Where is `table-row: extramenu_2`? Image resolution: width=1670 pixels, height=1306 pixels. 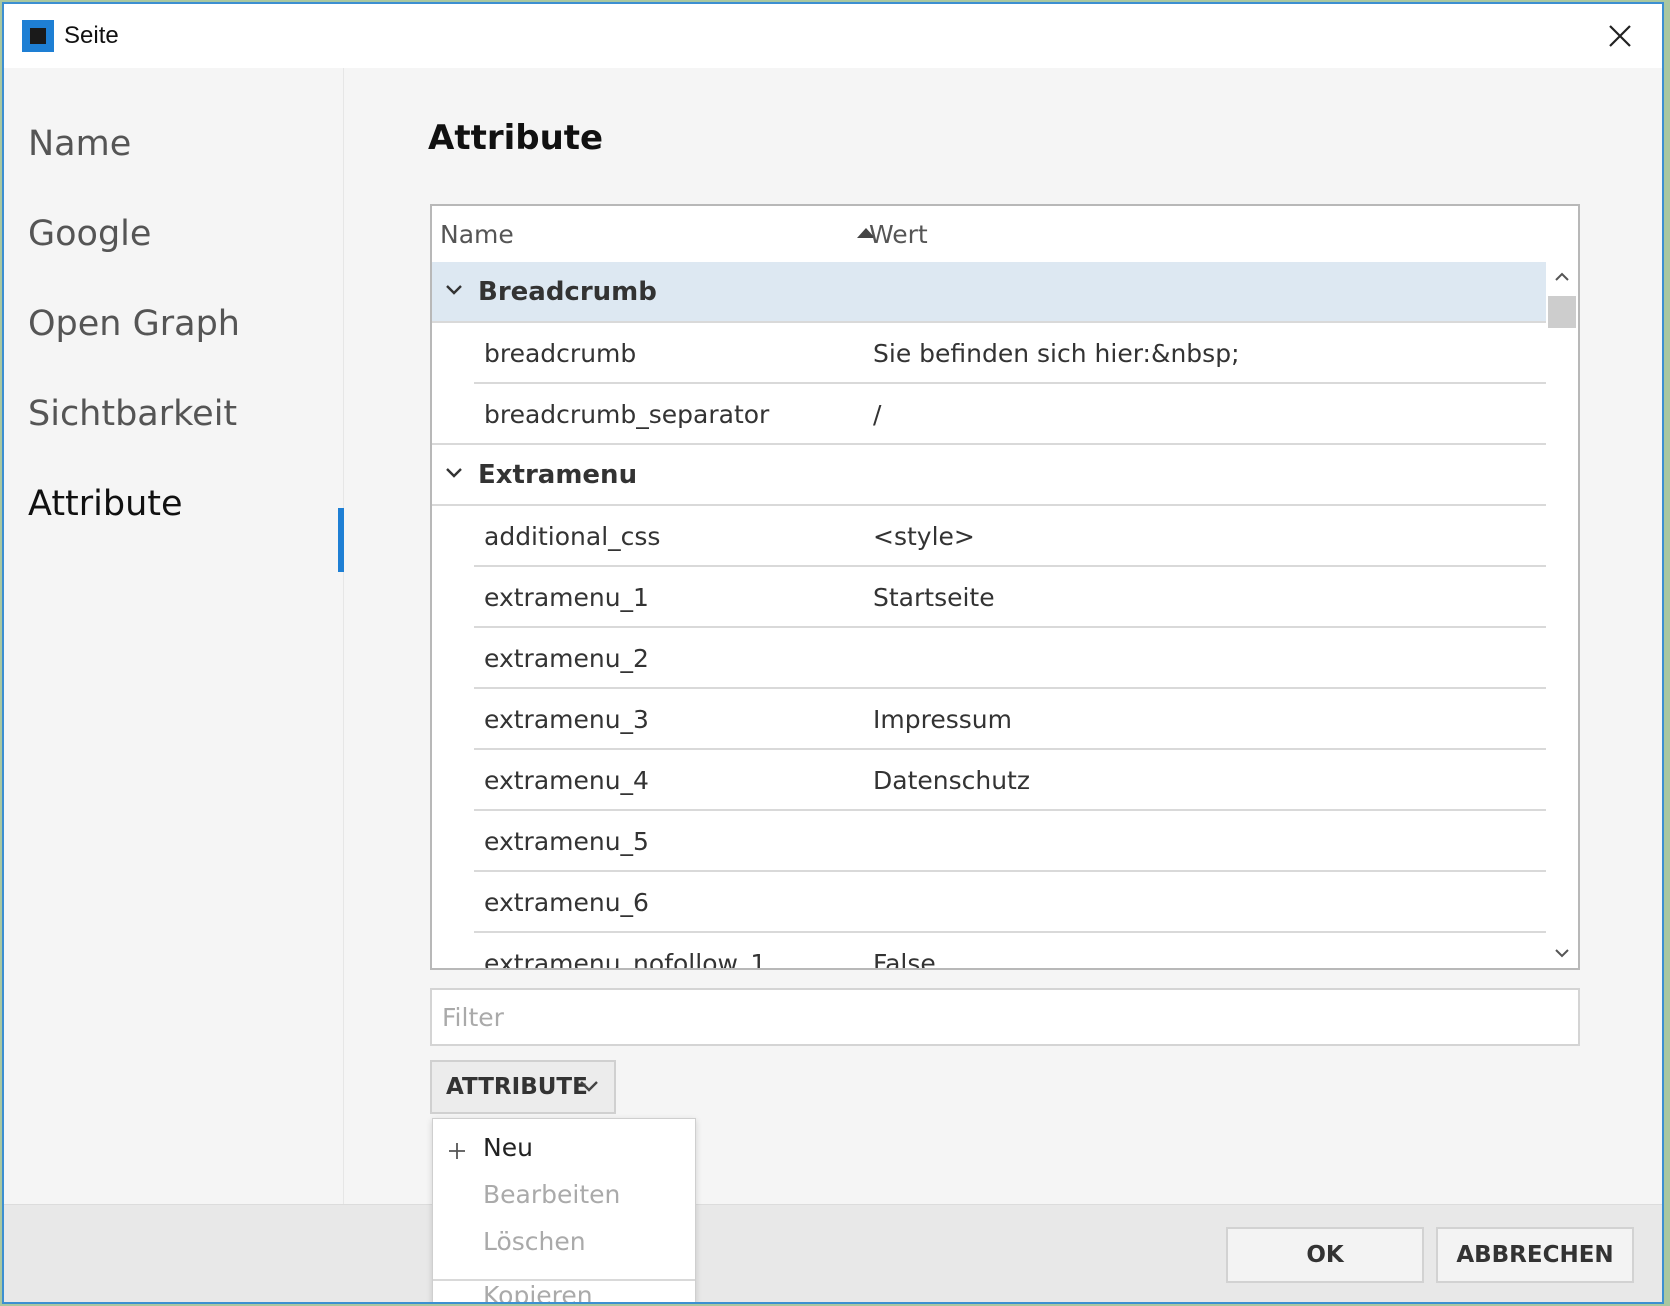
table-row: extramenu_2 is located at coordinates (990, 658).